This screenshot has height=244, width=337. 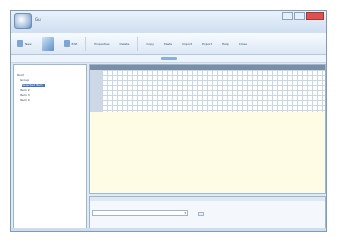 I want to click on grid-row-header, so click(x=96, y=91).